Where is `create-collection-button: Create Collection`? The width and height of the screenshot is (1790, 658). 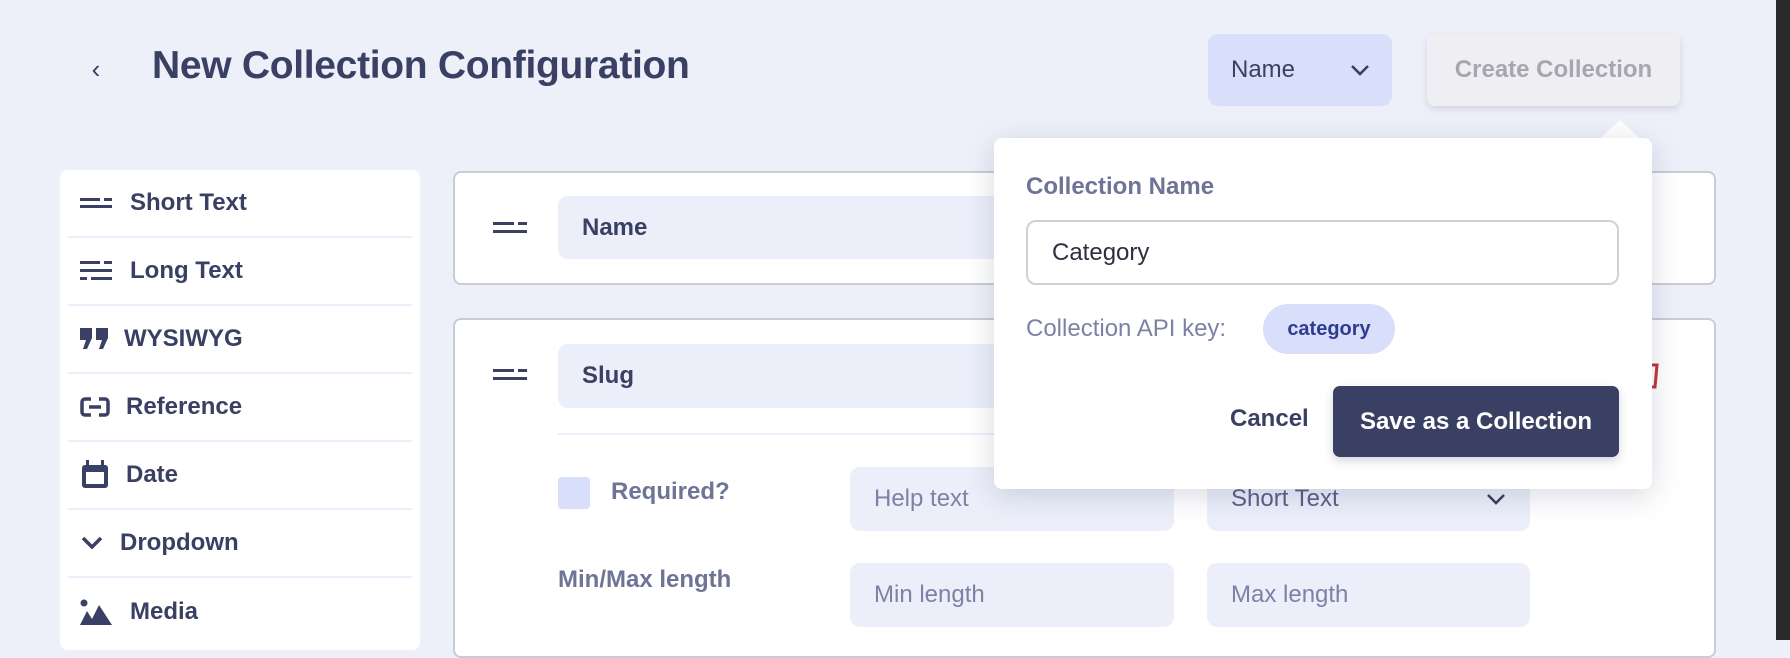 create-collection-button: Create Collection is located at coordinates (1553, 70).